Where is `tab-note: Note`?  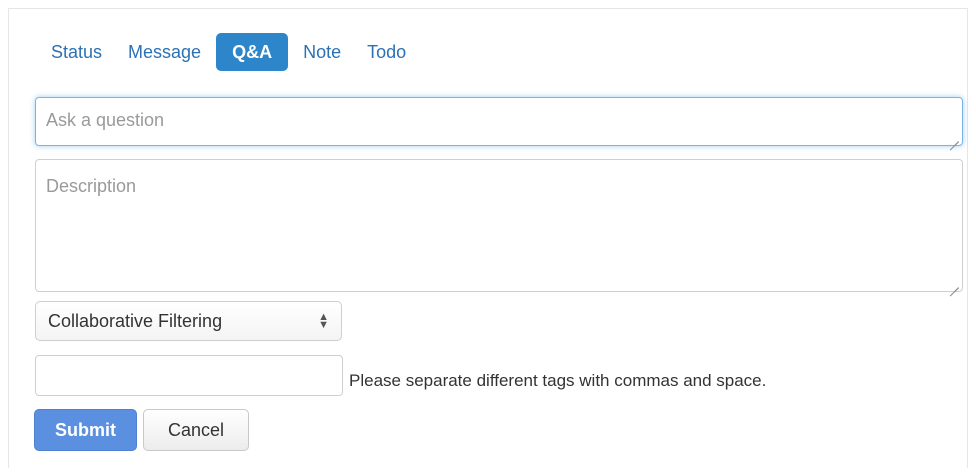 tab-note: Note is located at coordinates (322, 52).